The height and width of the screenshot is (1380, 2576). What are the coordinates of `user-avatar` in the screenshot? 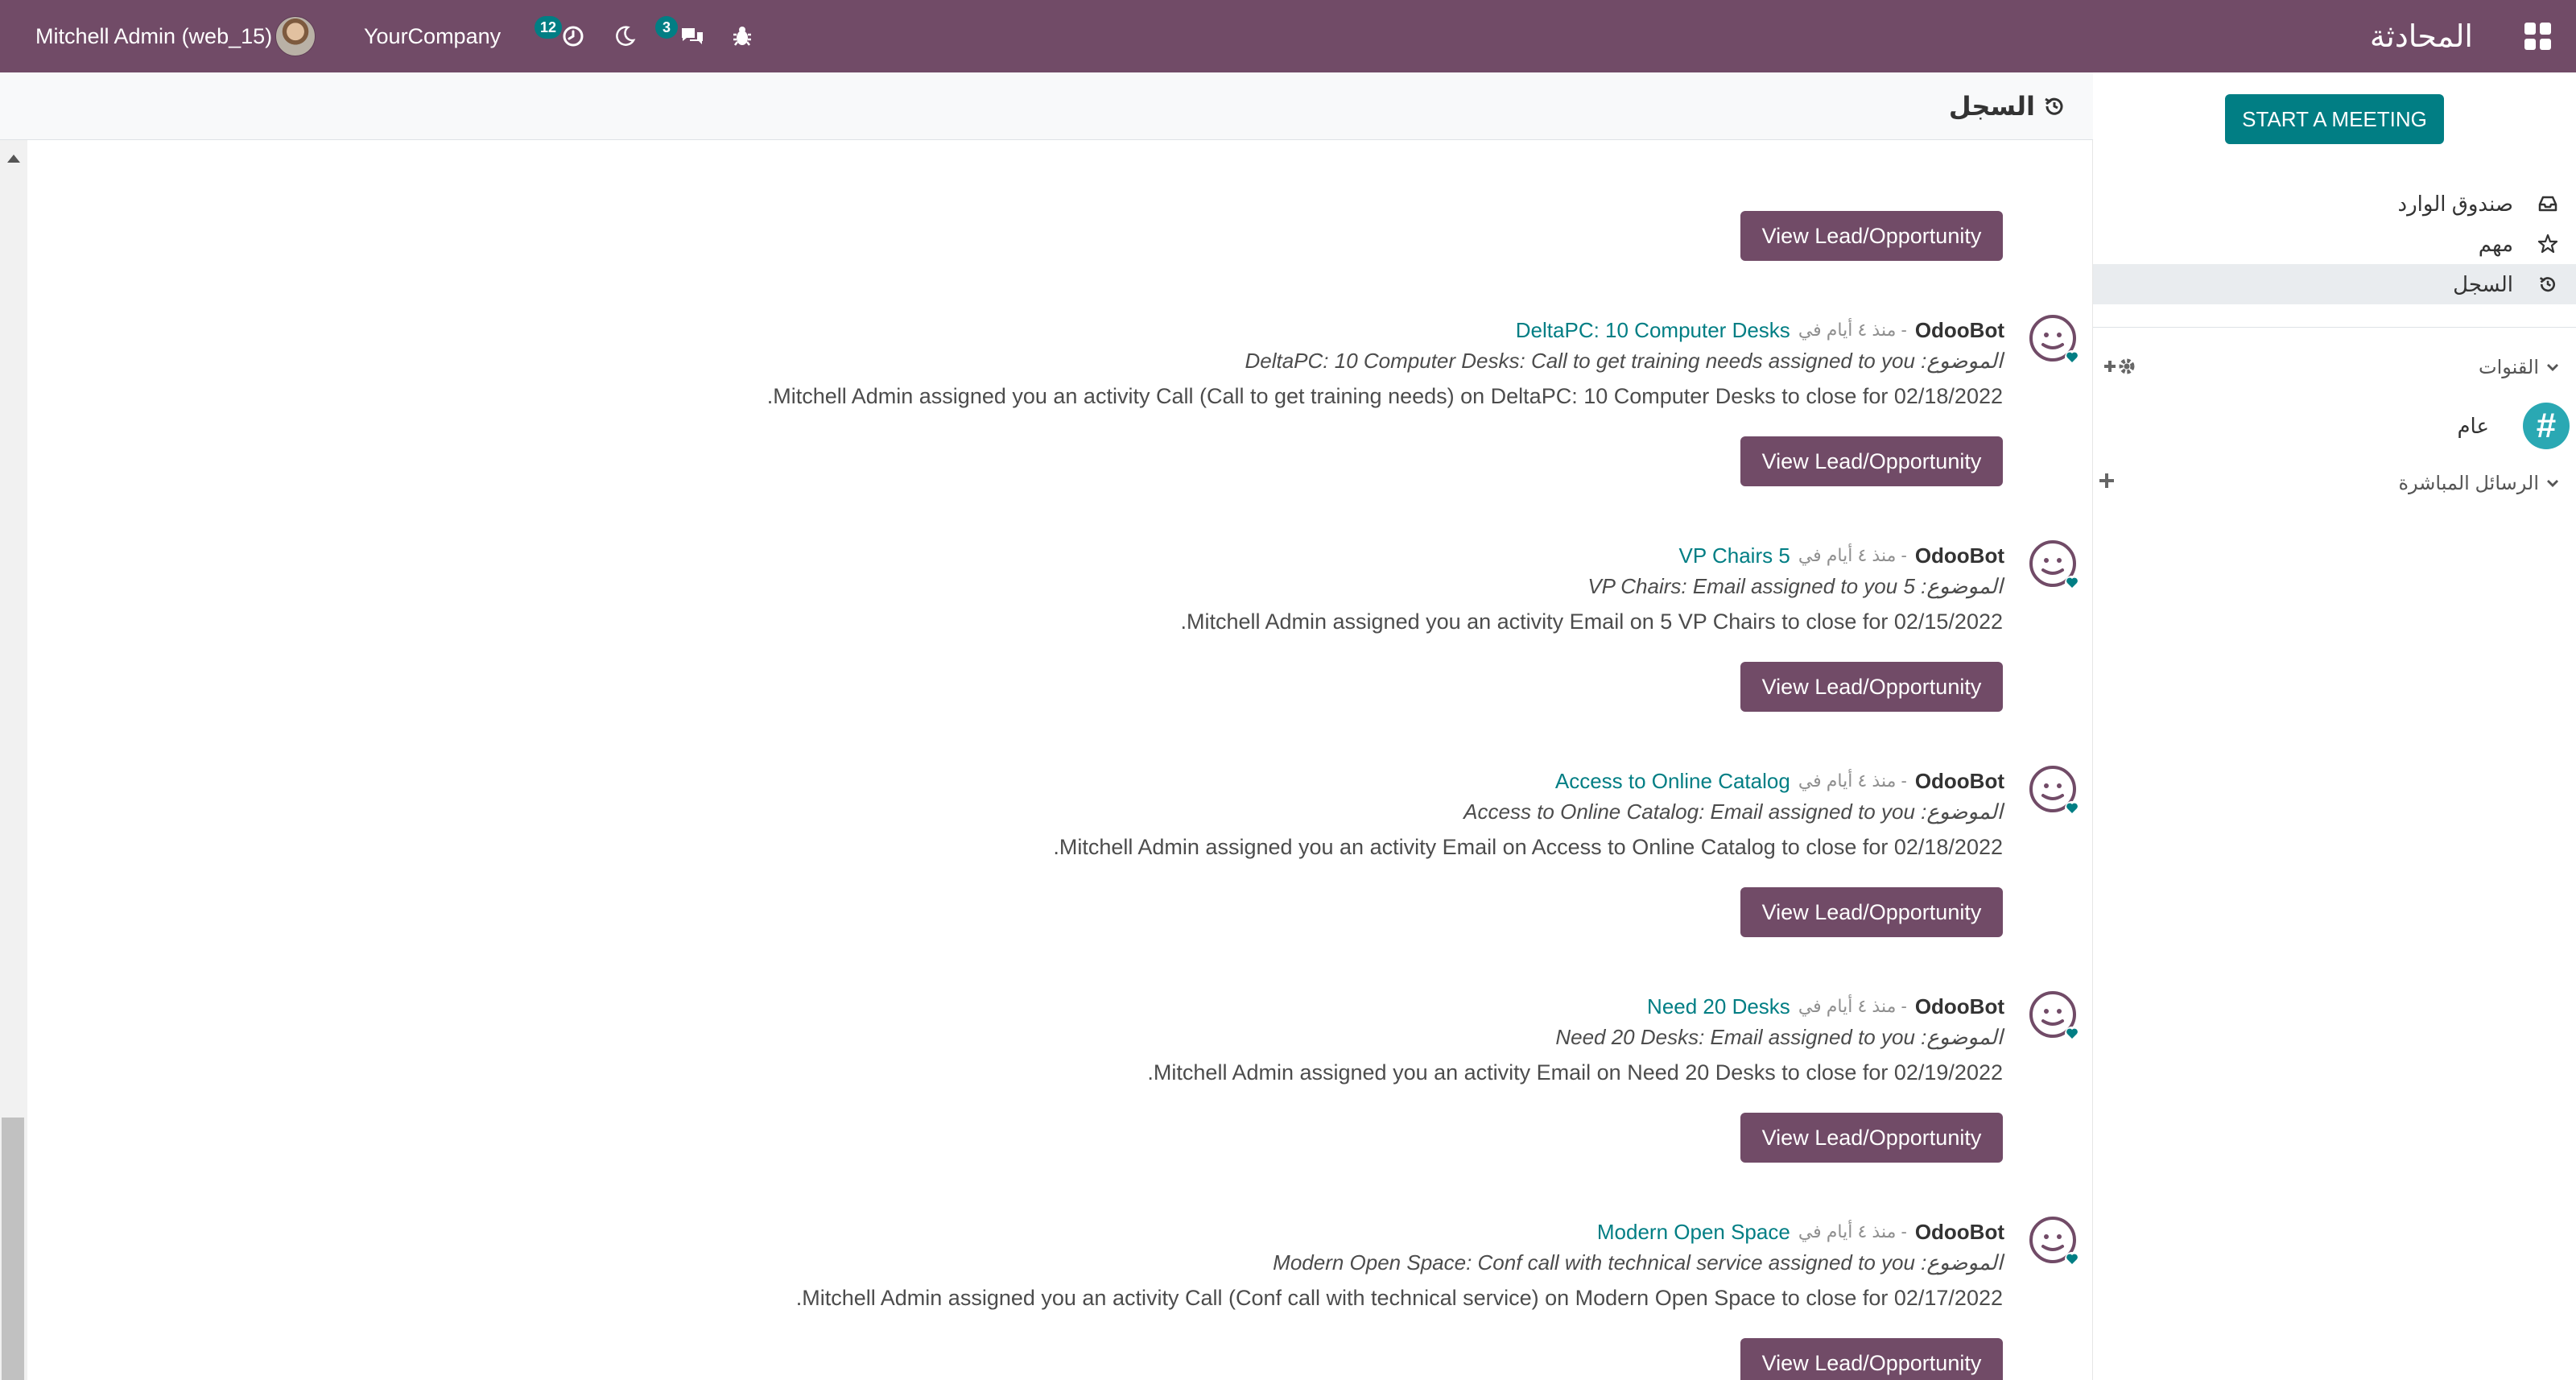 It's located at (295, 36).